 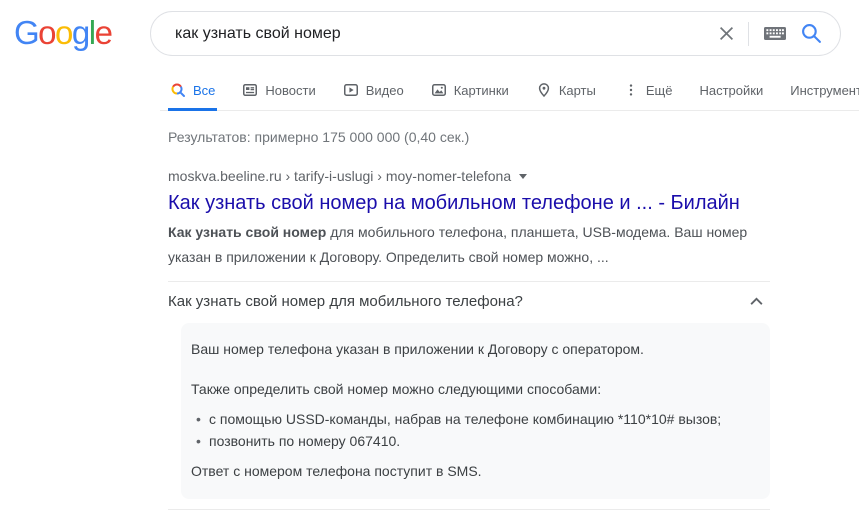 What do you see at coordinates (756, 301) in the screenshot?
I see `chevron-up-icon` at bounding box center [756, 301].